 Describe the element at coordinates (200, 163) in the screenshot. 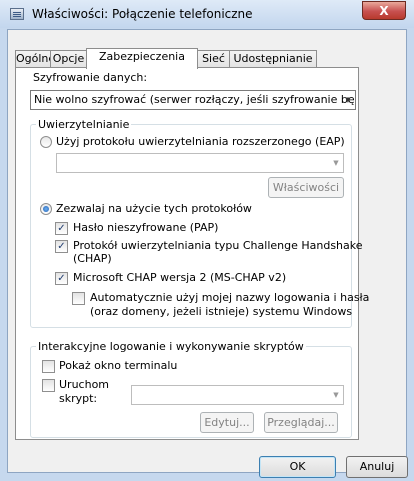

I see `eap-select: ▼` at that location.